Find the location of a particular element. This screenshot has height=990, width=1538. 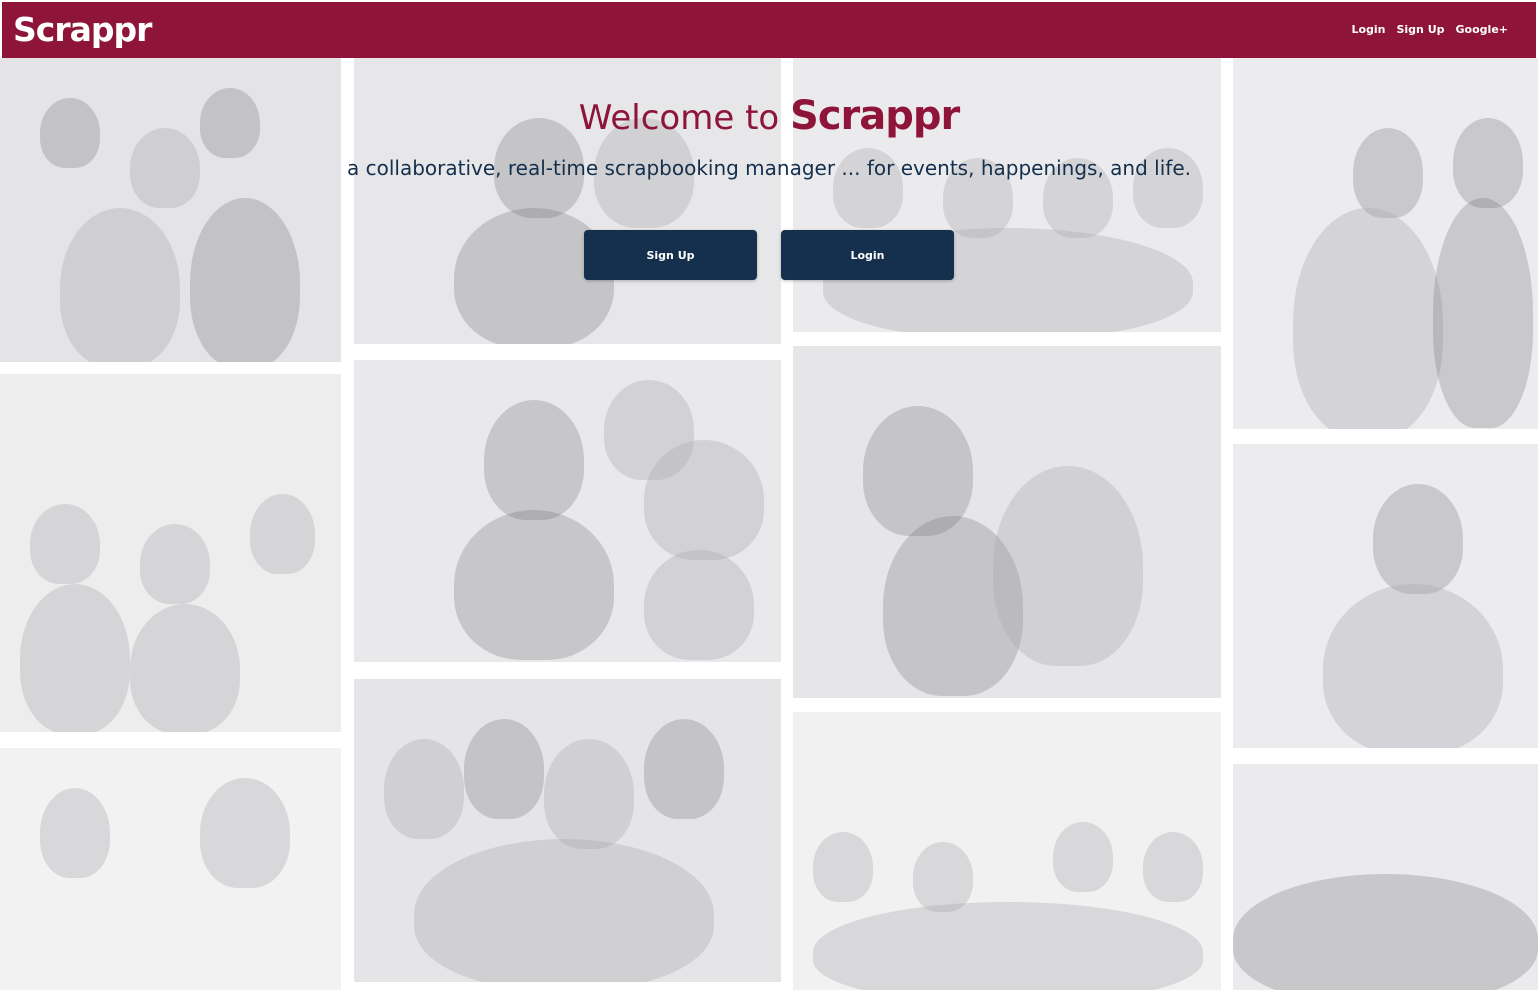

nav-links: Login Sign Up Google+ is located at coordinates (1429, 30).